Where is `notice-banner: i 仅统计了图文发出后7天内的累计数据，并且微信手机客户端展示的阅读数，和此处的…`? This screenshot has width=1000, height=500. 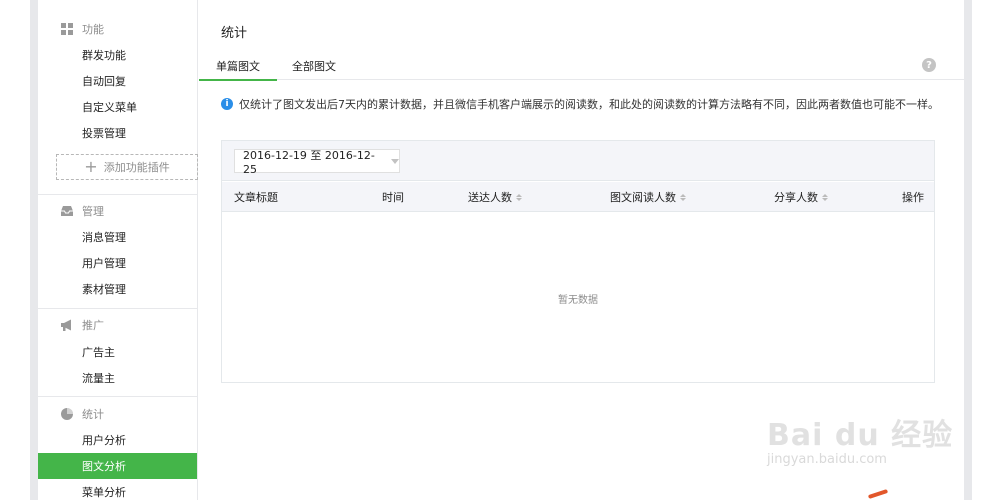
notice-banner: i 仅统计了图文发出后7天内的累计数据，并且微信手机客户端展示的阅读数，和此处的… is located at coordinates (580, 104).